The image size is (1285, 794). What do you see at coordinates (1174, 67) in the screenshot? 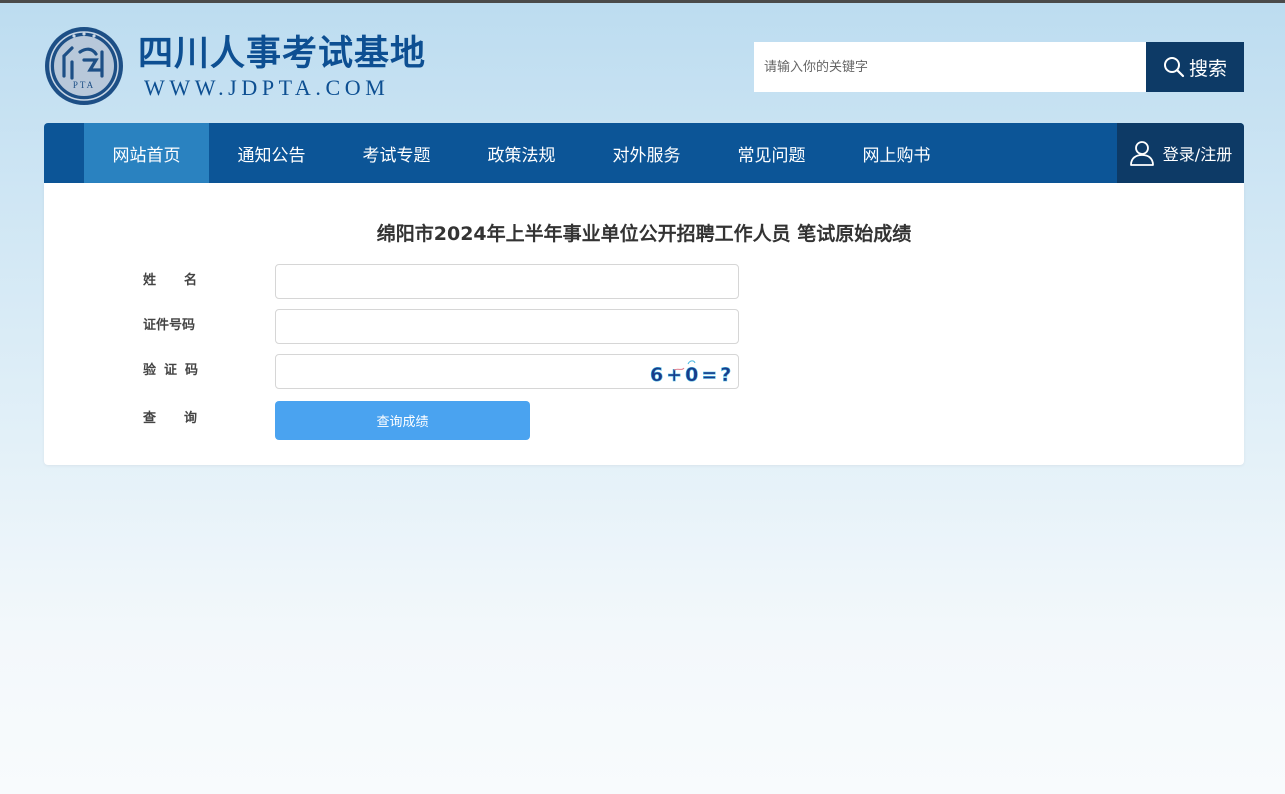
I see `search-icon` at bounding box center [1174, 67].